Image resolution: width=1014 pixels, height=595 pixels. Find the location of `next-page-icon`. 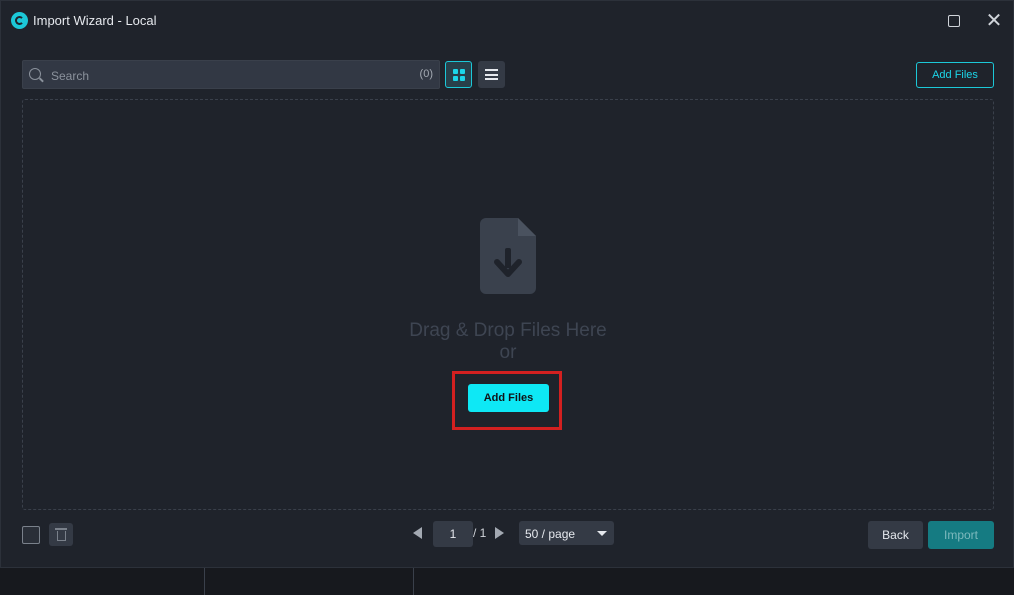

next-page-icon is located at coordinates (499, 533).